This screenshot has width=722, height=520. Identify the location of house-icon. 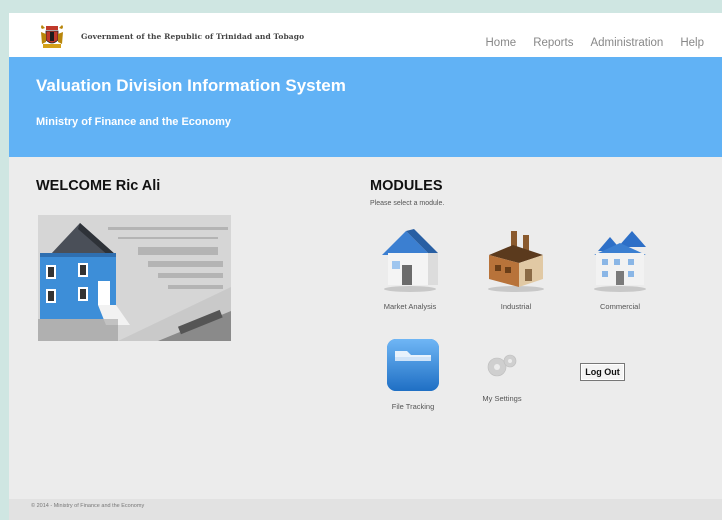
(410, 260).